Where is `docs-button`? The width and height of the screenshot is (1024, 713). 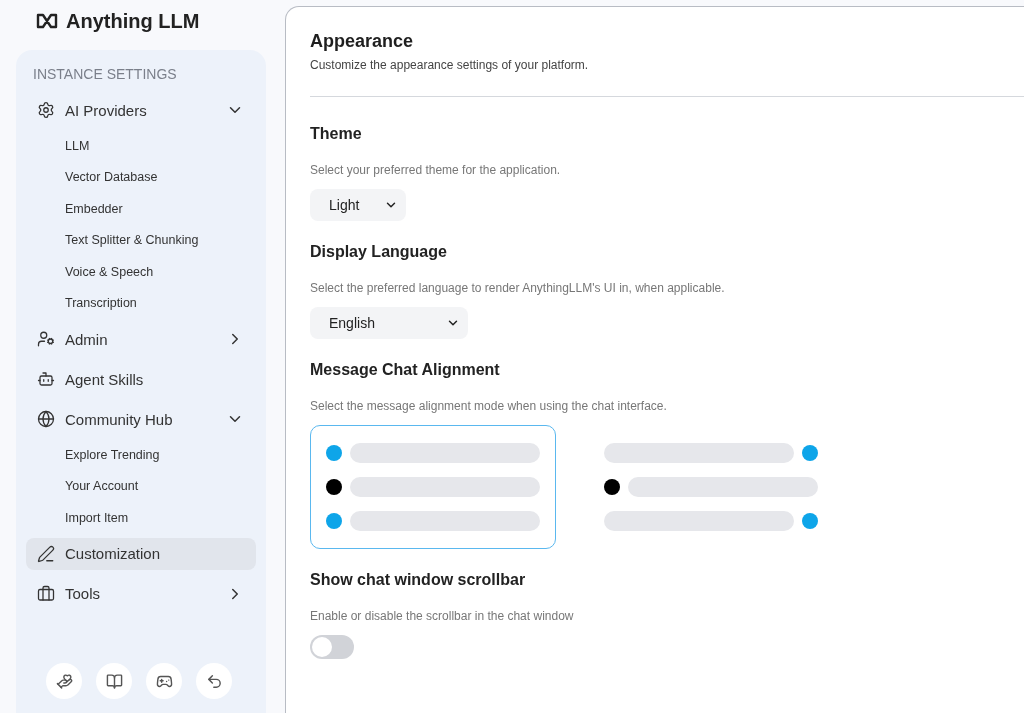
docs-button is located at coordinates (114, 681).